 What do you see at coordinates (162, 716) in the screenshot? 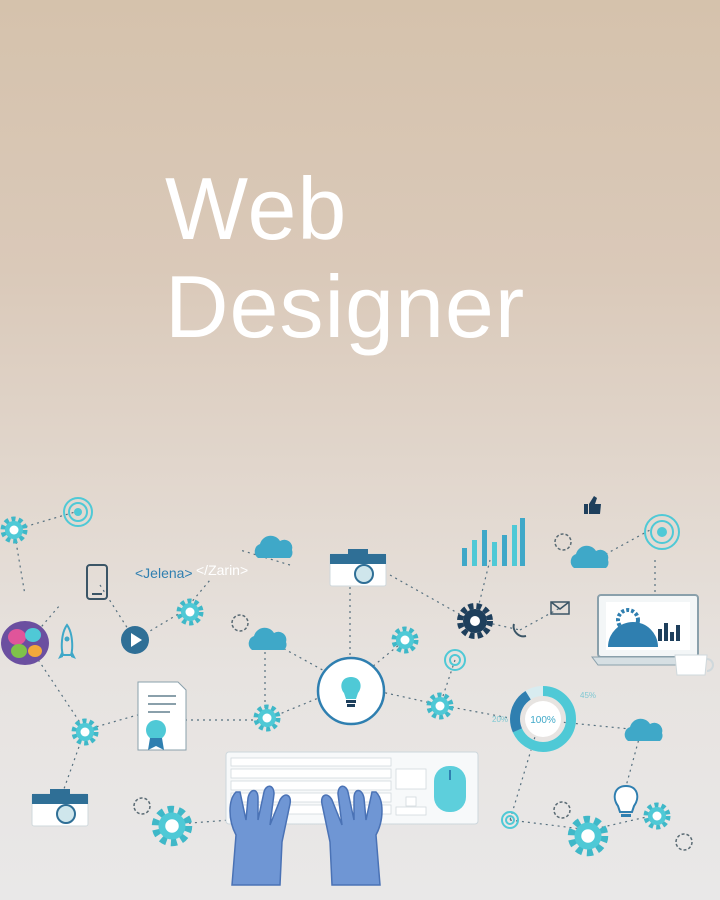
I see `certificate-icon` at bounding box center [162, 716].